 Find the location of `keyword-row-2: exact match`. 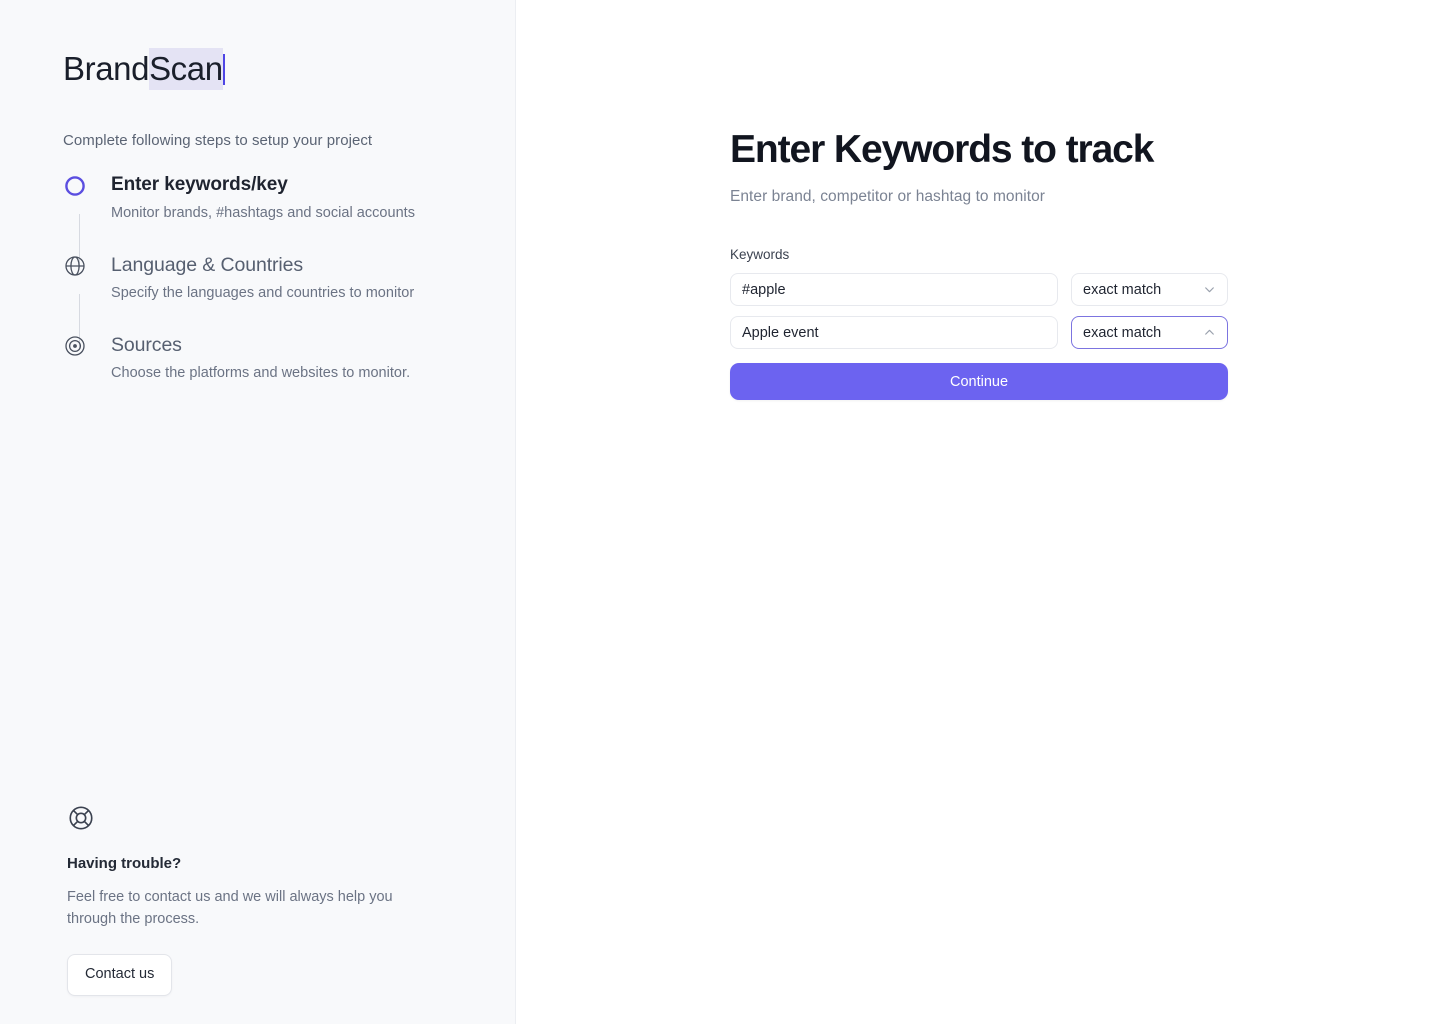

keyword-row-2: exact match is located at coordinates (979, 332).